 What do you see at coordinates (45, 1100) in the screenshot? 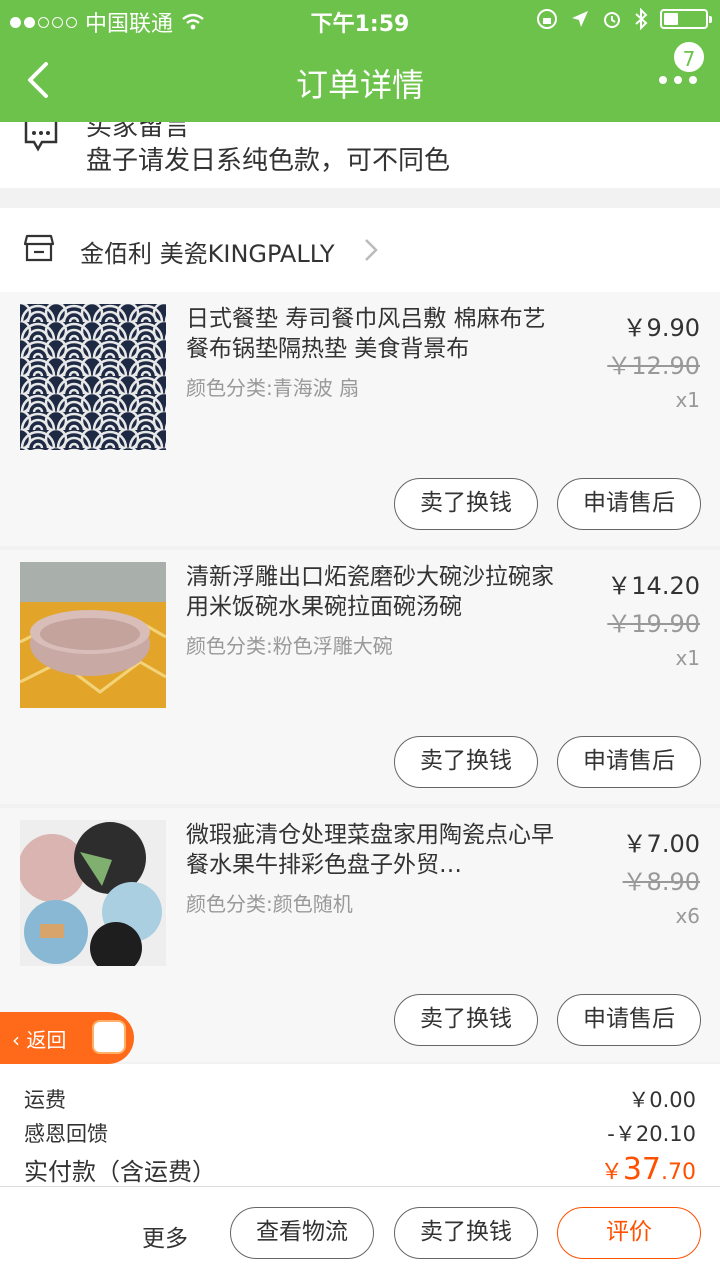
I see `shipping-label: 运费` at bounding box center [45, 1100].